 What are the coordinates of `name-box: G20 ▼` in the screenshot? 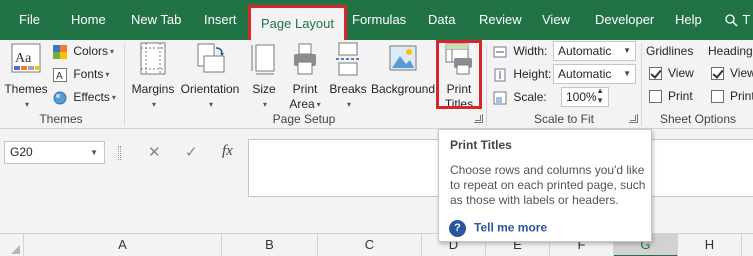 It's located at (54, 152).